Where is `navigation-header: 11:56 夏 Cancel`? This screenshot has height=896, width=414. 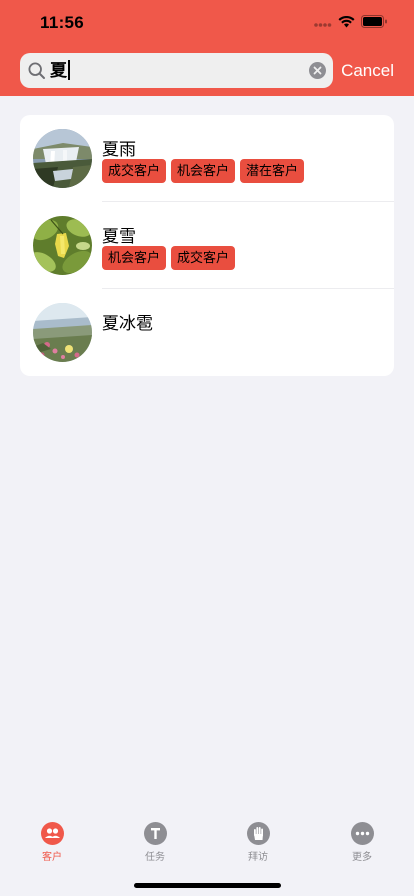 navigation-header: 11:56 夏 Cancel is located at coordinates (207, 48).